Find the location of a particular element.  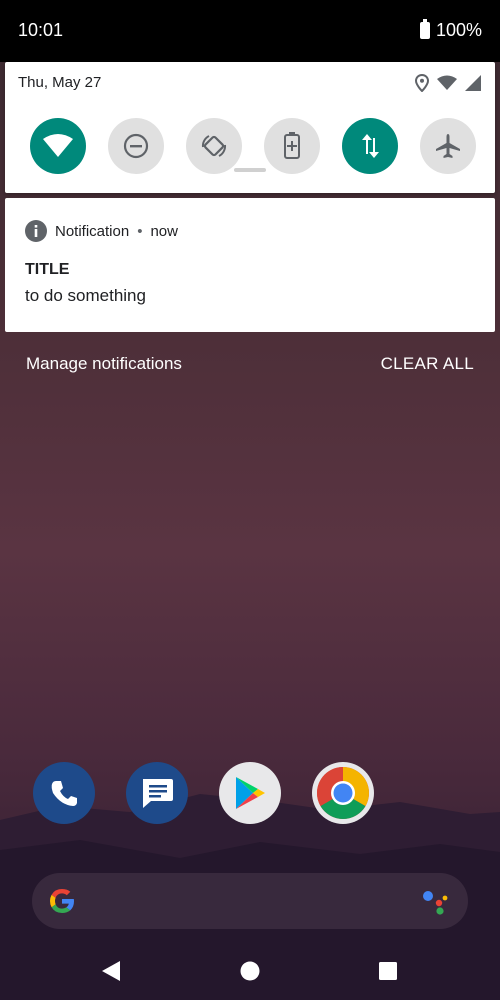

clear-all-button: CLEAR ALL is located at coordinates (427, 364).